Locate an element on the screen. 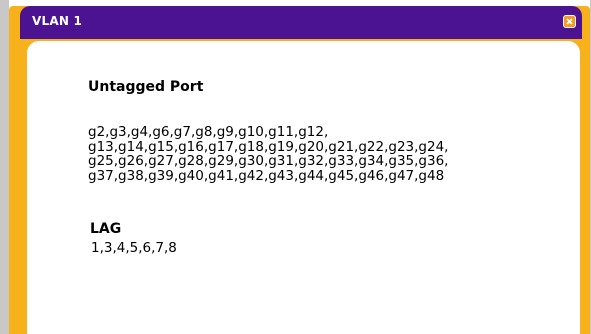  close-button is located at coordinates (569, 21).